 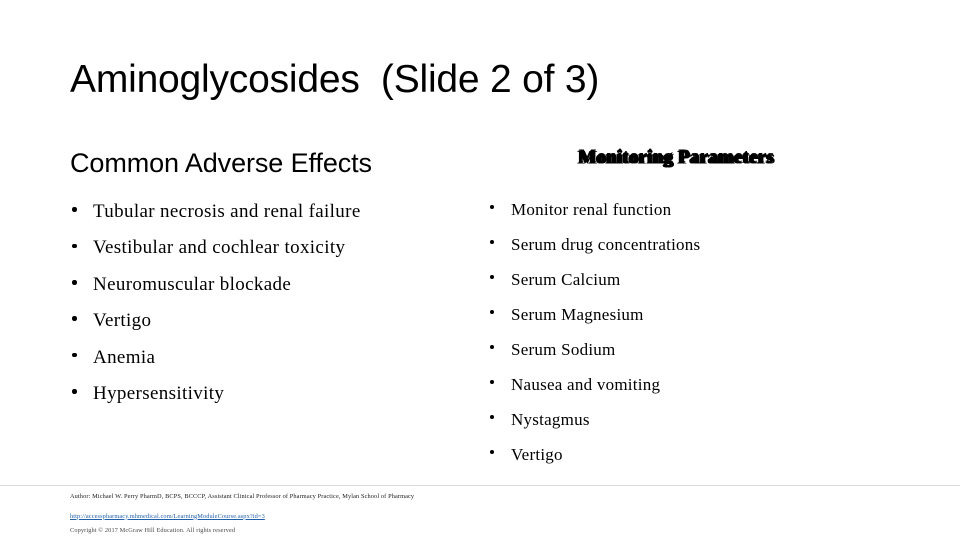 I want to click on list-item: Neuromuscular blockade, so click(x=270, y=285).